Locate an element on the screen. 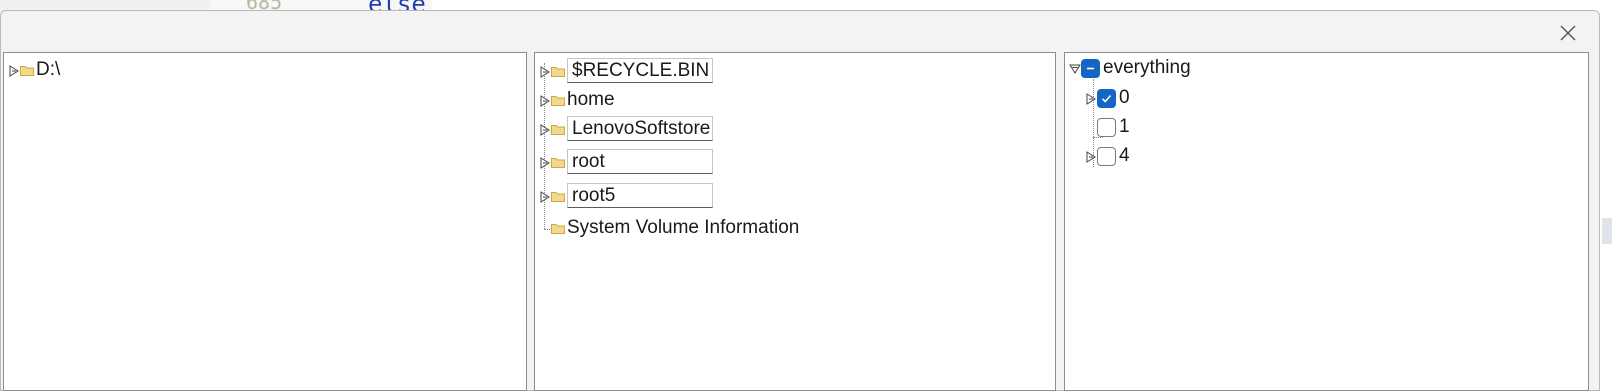  title-bar is located at coordinates (800, 31).